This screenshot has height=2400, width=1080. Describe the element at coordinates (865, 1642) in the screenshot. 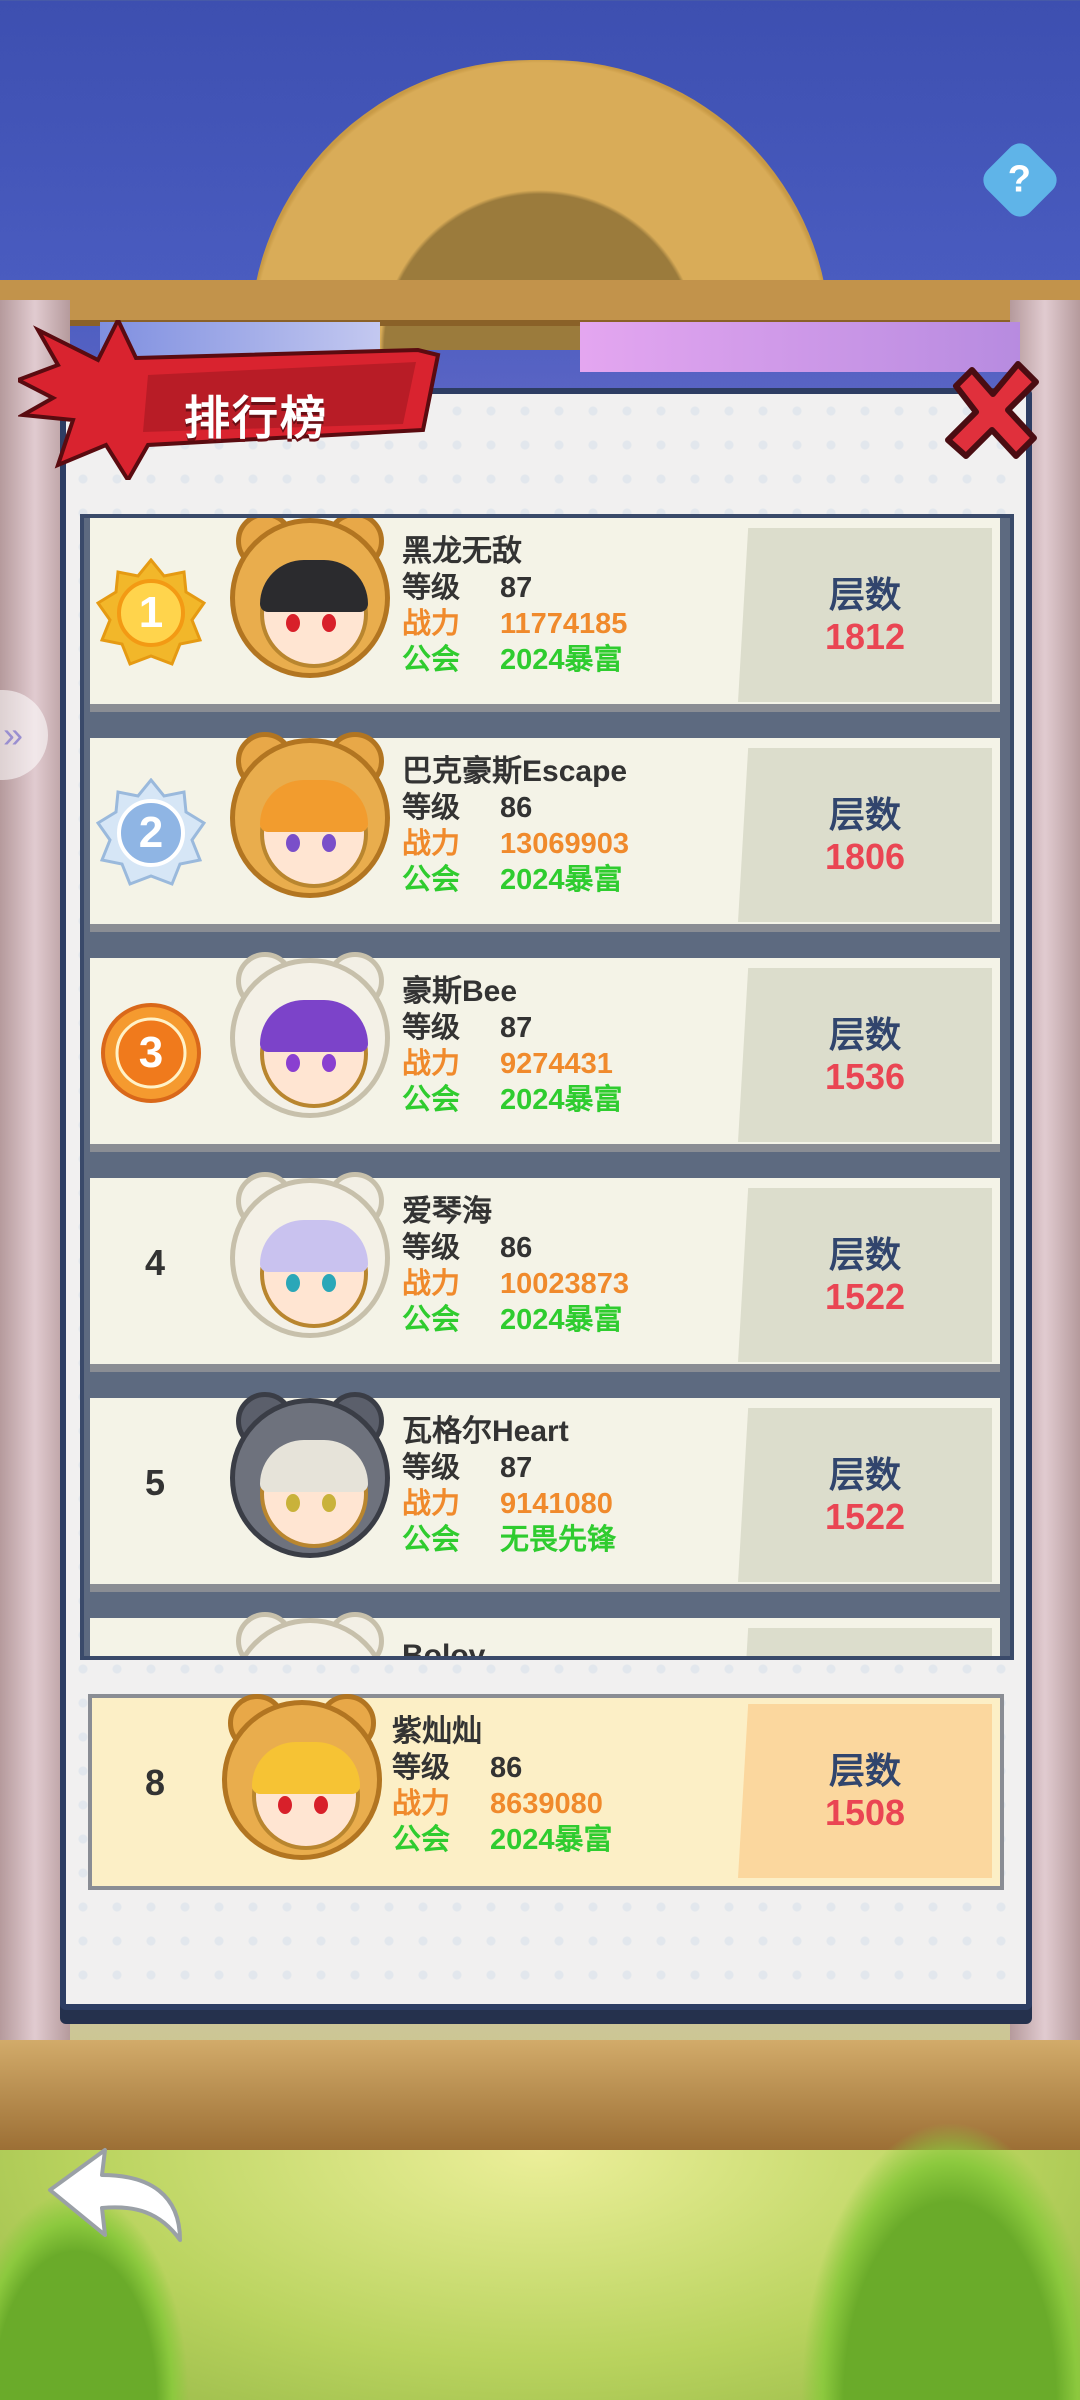

I see `score-box` at that location.